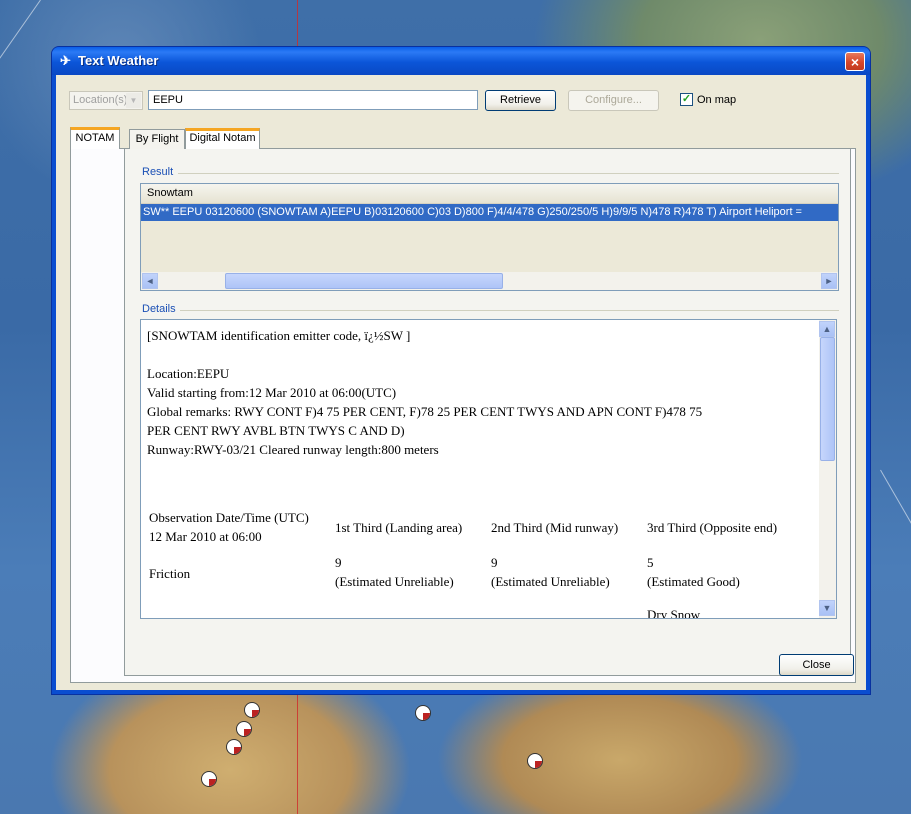 The height and width of the screenshot is (814, 911). Describe the element at coordinates (399, 527) in the screenshot. I see `col-first-third: 1st Third (Landing area)` at that location.